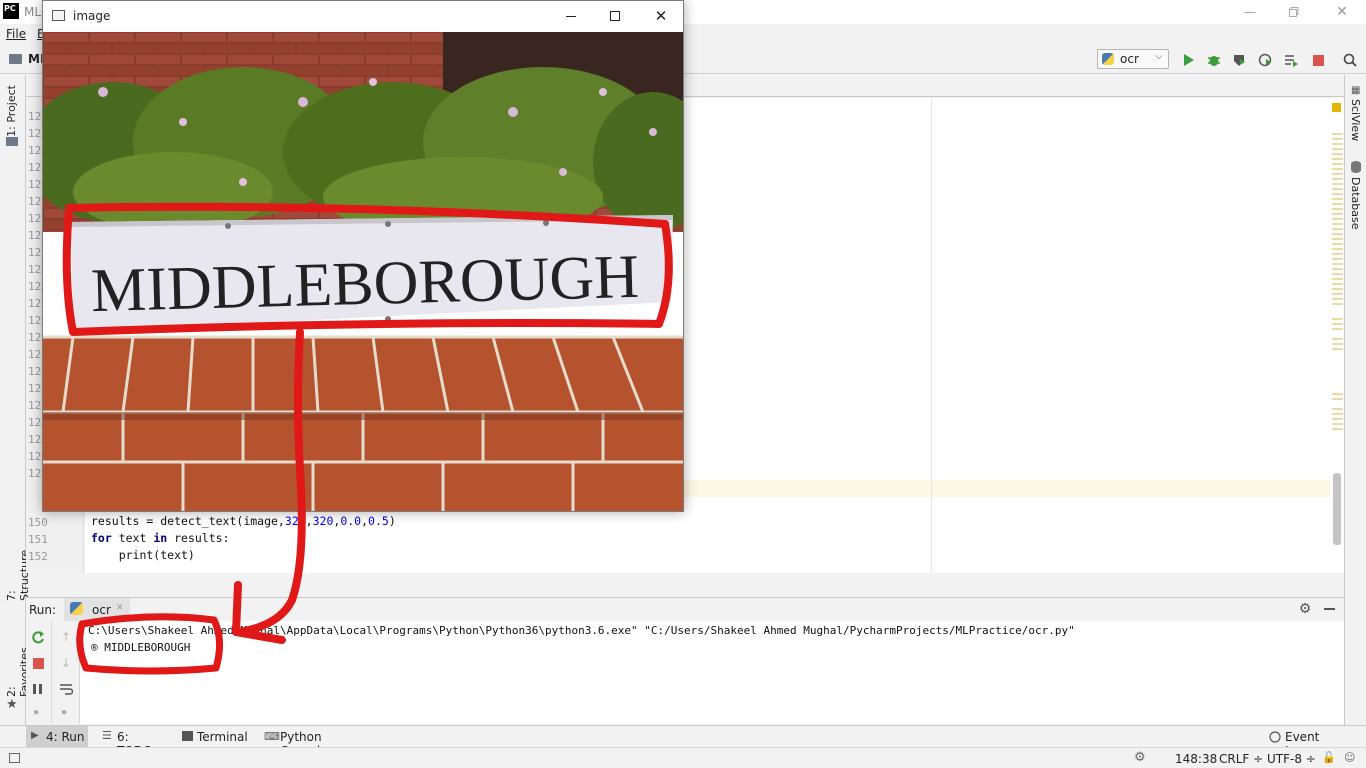  What do you see at coordinates (1189, 60) in the screenshot?
I see `run-button` at bounding box center [1189, 60].